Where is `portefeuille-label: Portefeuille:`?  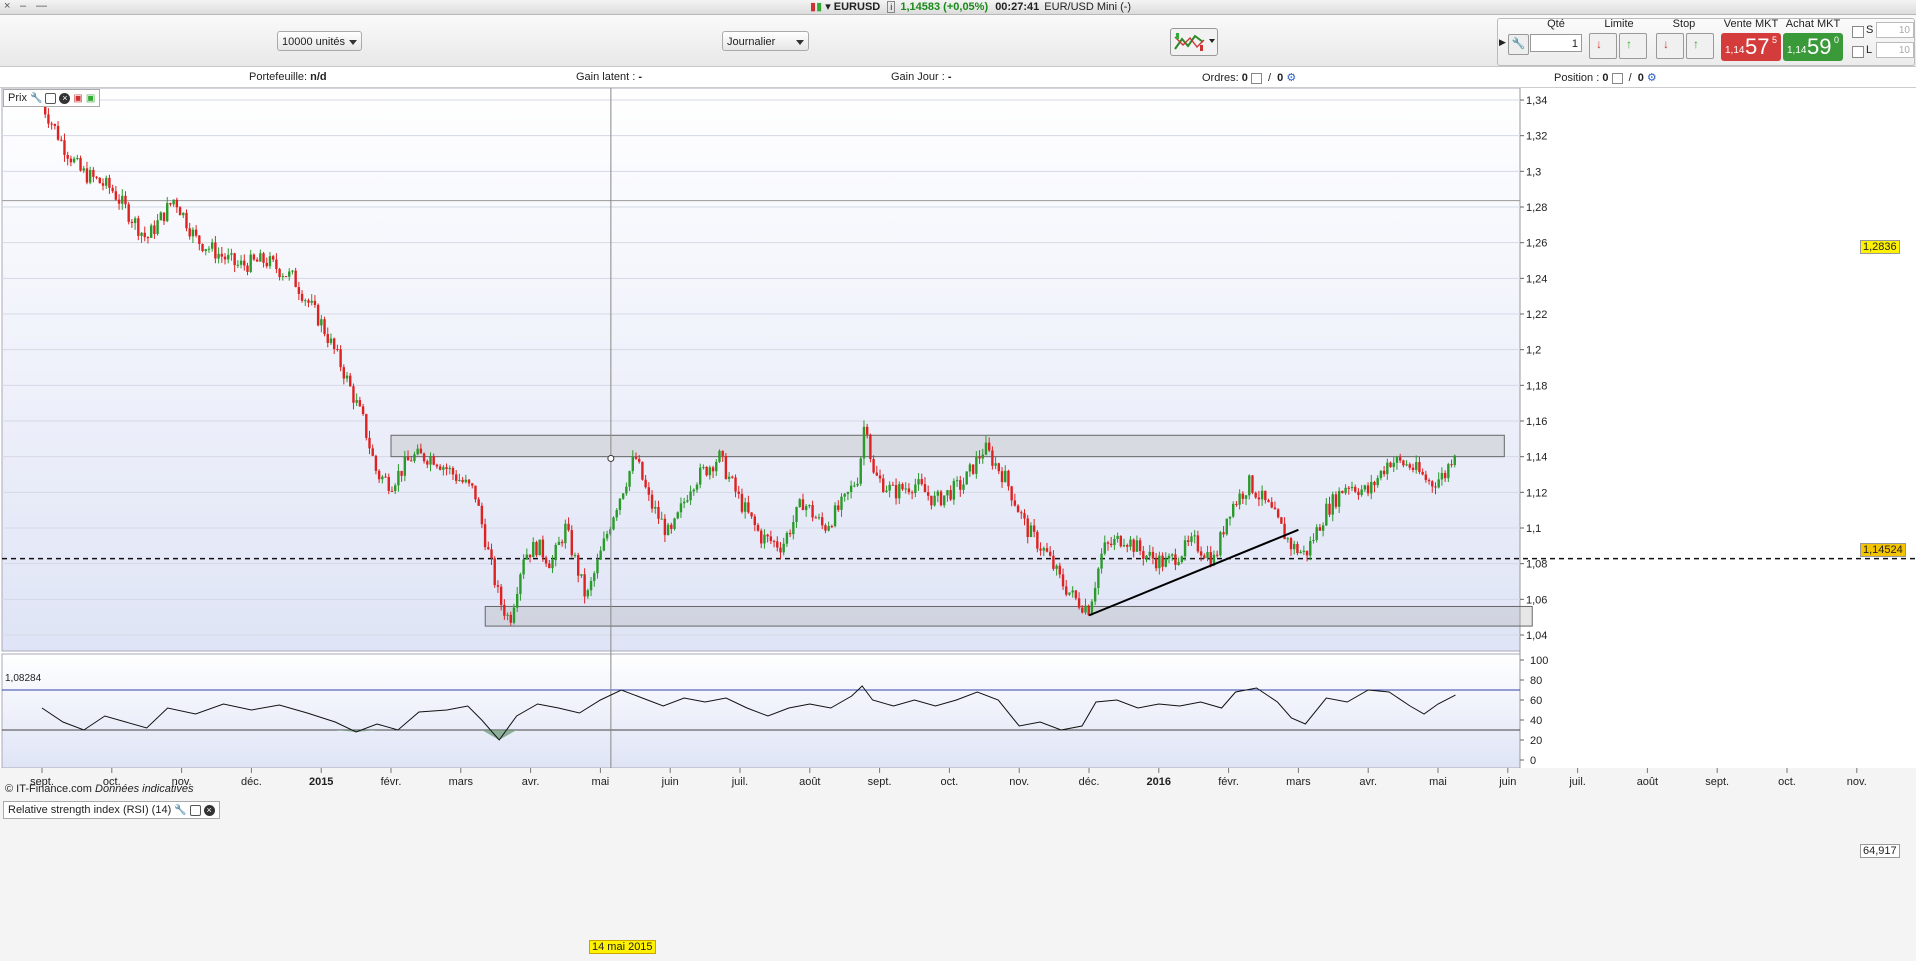
portefeuille-label: Portefeuille: is located at coordinates (278, 77).